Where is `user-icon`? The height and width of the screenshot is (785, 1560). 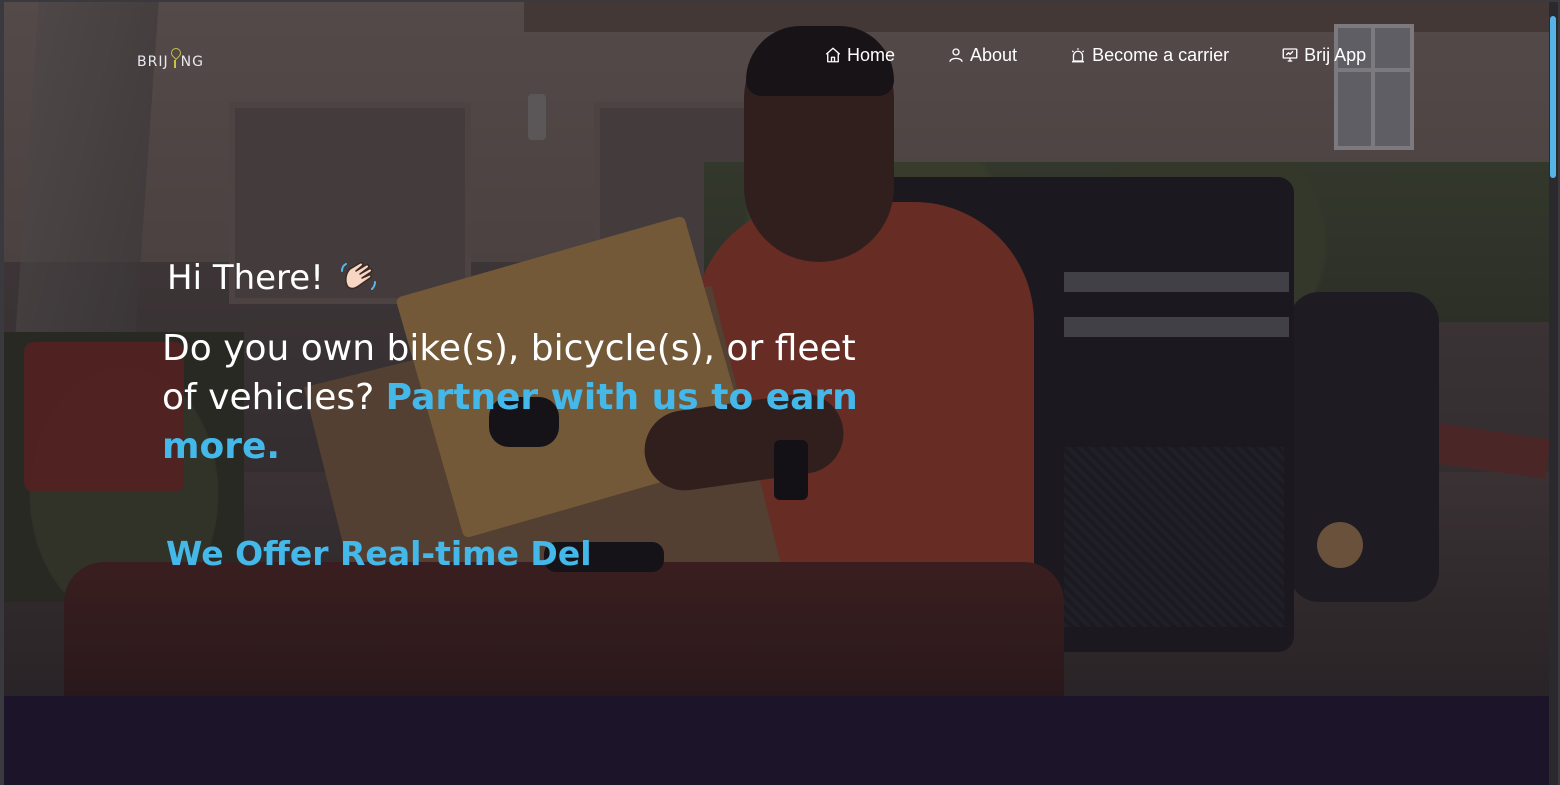 user-icon is located at coordinates (956, 55).